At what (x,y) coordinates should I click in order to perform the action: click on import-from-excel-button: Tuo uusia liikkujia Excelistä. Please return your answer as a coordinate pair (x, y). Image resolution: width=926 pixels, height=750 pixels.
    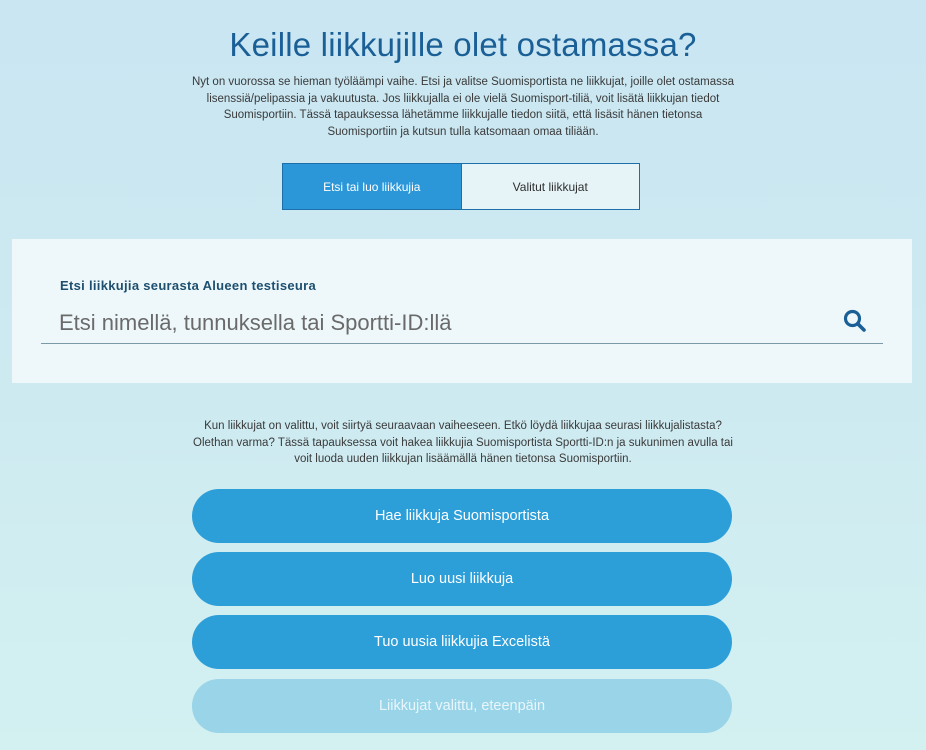
    Looking at the image, I should click on (462, 642).